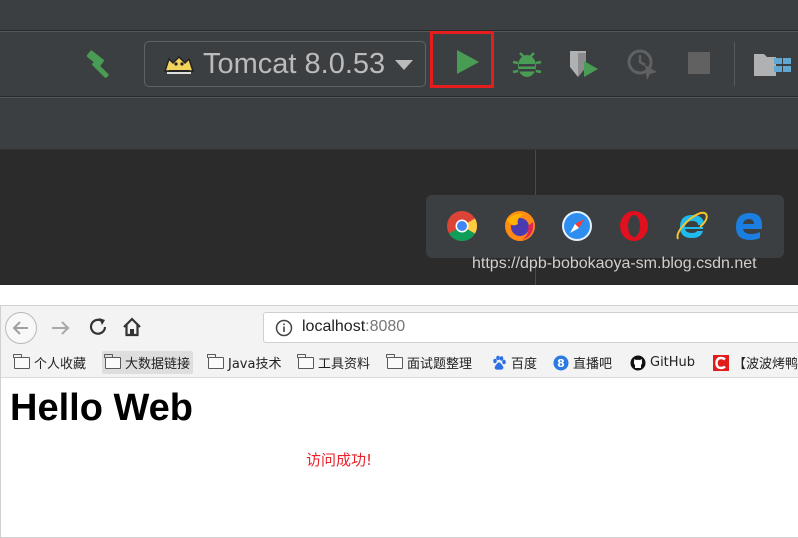 The image size is (798, 538). I want to click on baidu-icon, so click(499, 362).